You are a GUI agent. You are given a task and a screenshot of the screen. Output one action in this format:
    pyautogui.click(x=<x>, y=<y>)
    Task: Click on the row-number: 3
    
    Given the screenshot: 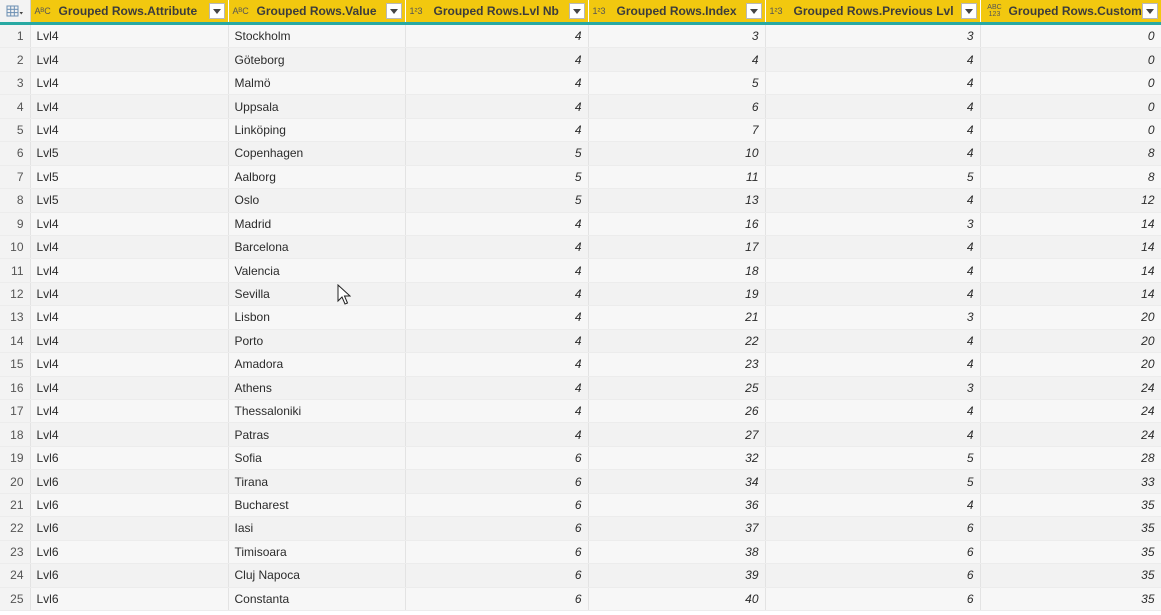 What is the action you would take?
    pyautogui.click(x=15, y=83)
    